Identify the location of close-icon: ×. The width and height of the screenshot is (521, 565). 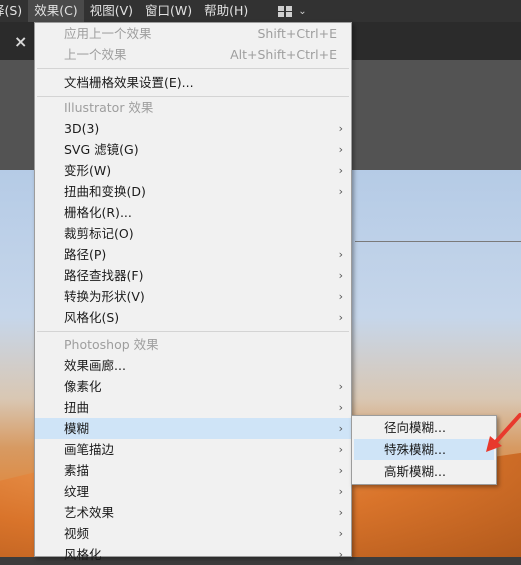
(20, 41).